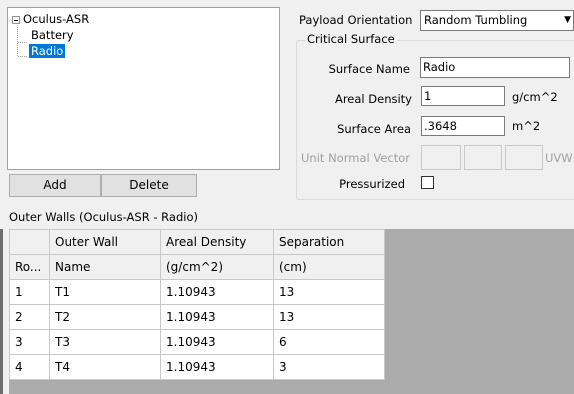 The height and width of the screenshot is (394, 574). Describe the element at coordinates (329, 367) in the screenshot. I see `separation-cell: 3` at that location.